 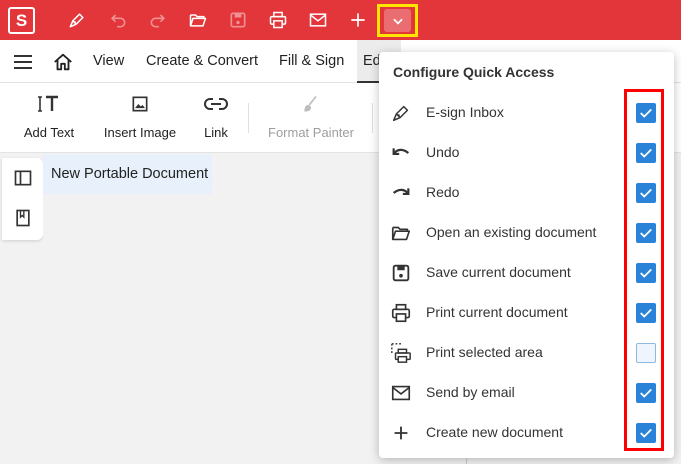 I want to click on add-text-button: Add Text, so click(x=49, y=118).